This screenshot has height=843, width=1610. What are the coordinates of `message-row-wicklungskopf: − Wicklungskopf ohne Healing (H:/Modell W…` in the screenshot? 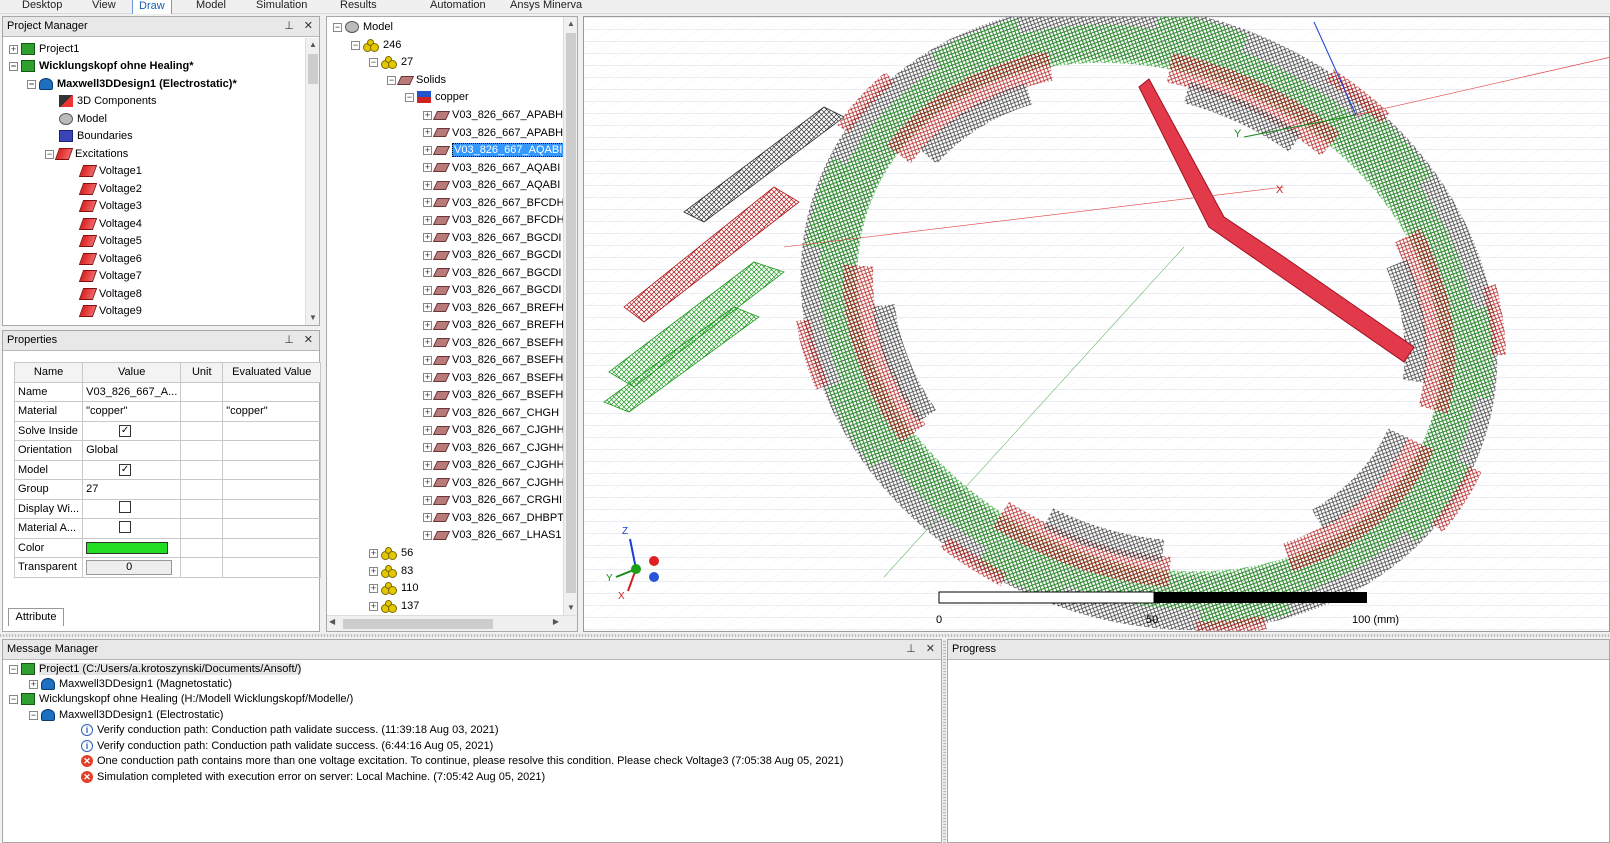 It's located at (181, 699).